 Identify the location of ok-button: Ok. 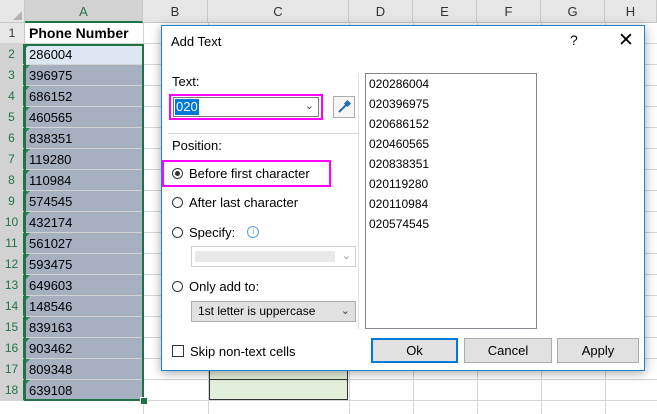
(414, 350).